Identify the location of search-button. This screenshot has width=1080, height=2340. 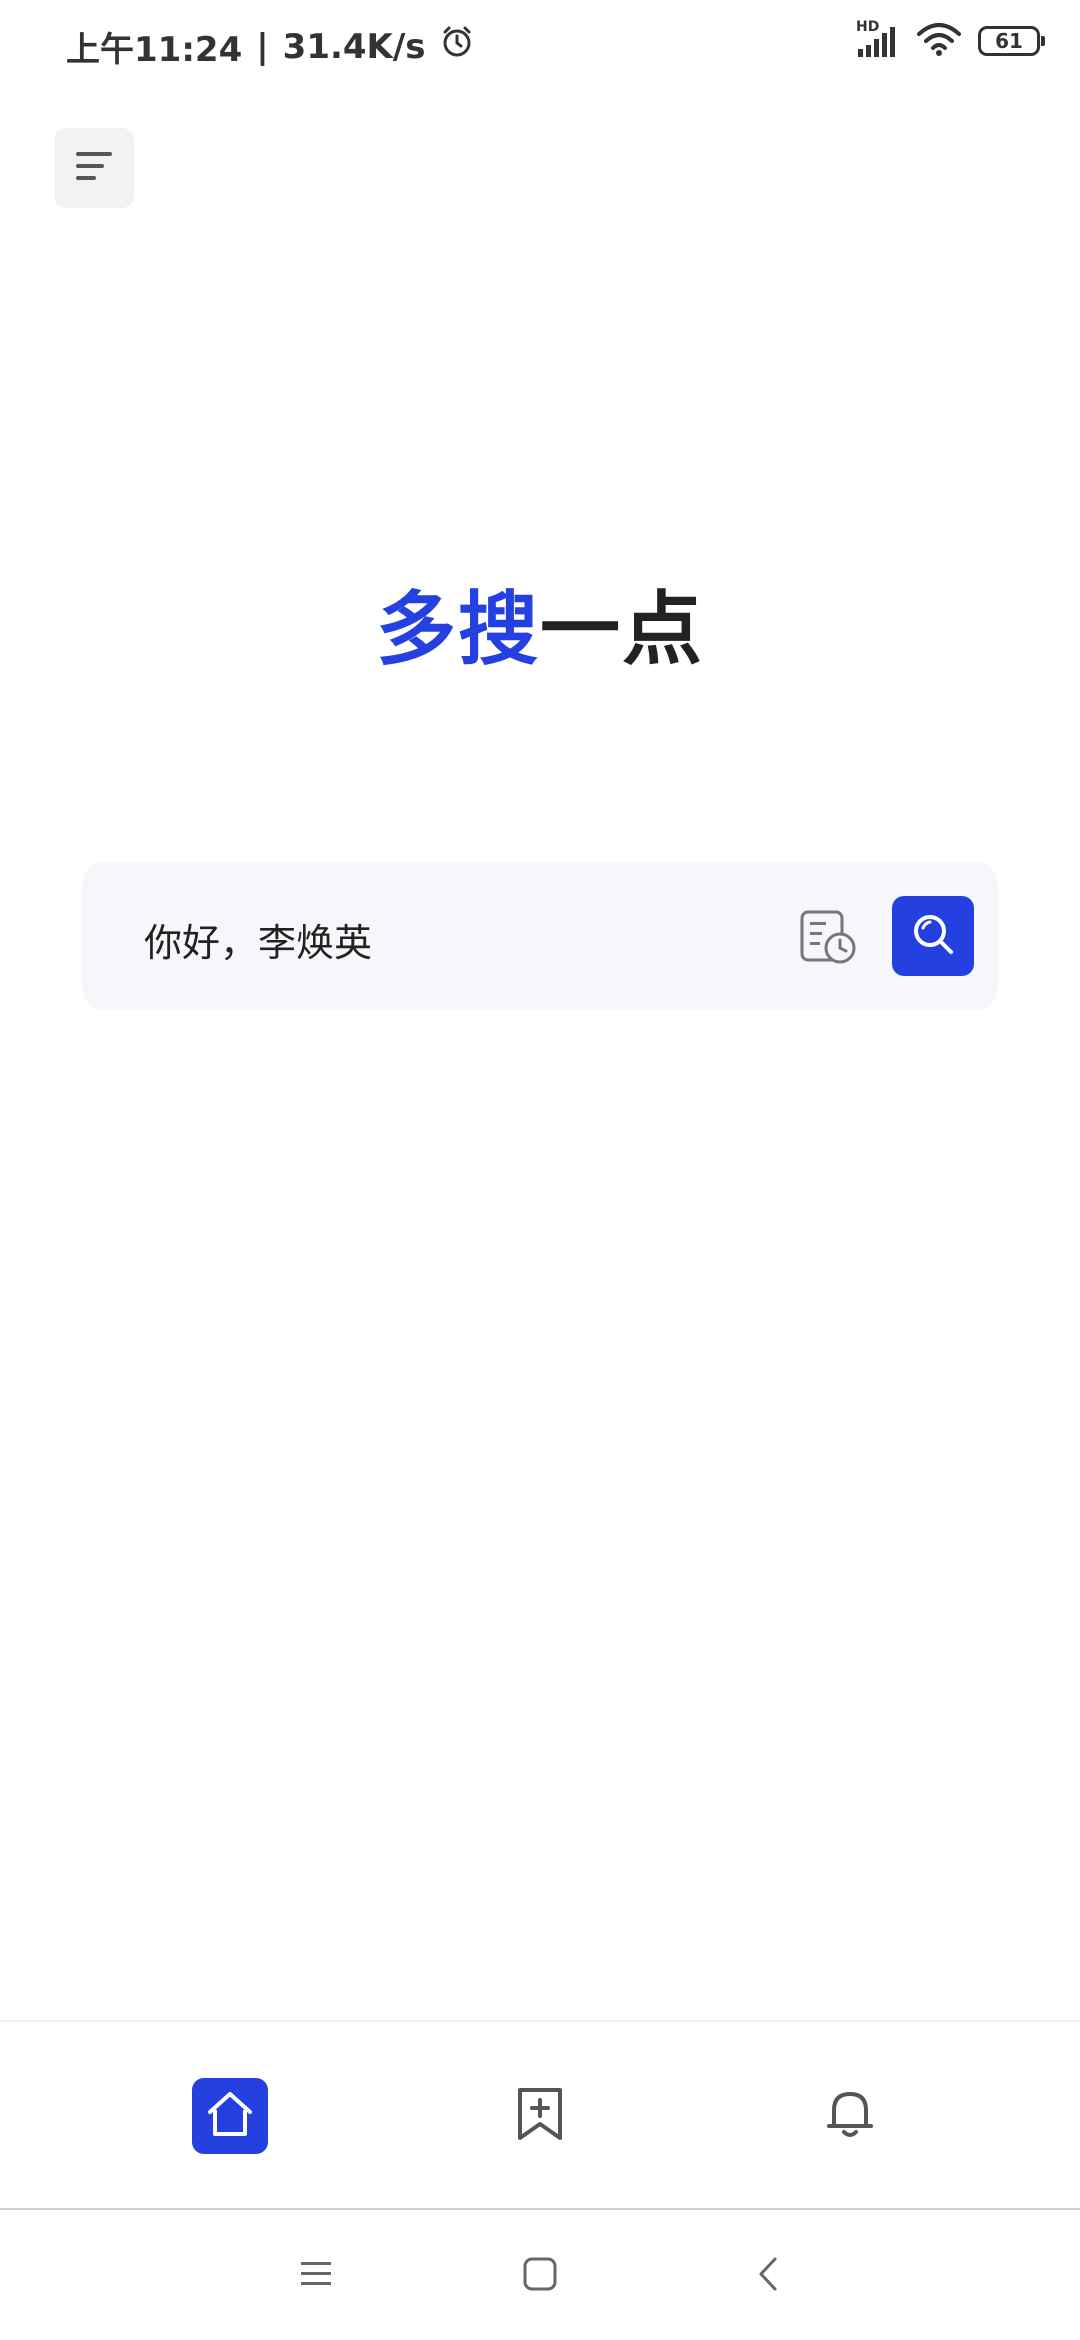
(933, 936).